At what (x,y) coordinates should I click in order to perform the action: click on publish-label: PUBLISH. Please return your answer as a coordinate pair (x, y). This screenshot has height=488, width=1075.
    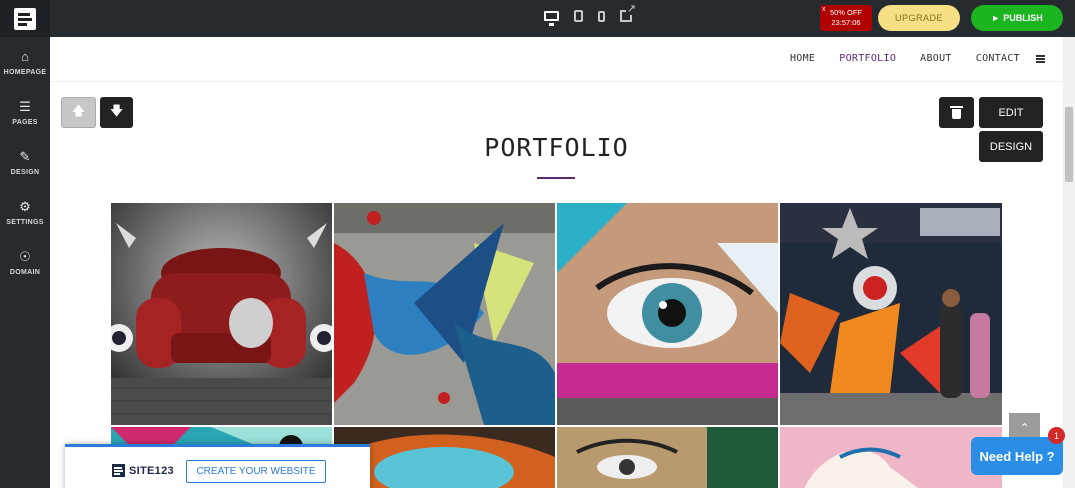
    Looking at the image, I should click on (1023, 18).